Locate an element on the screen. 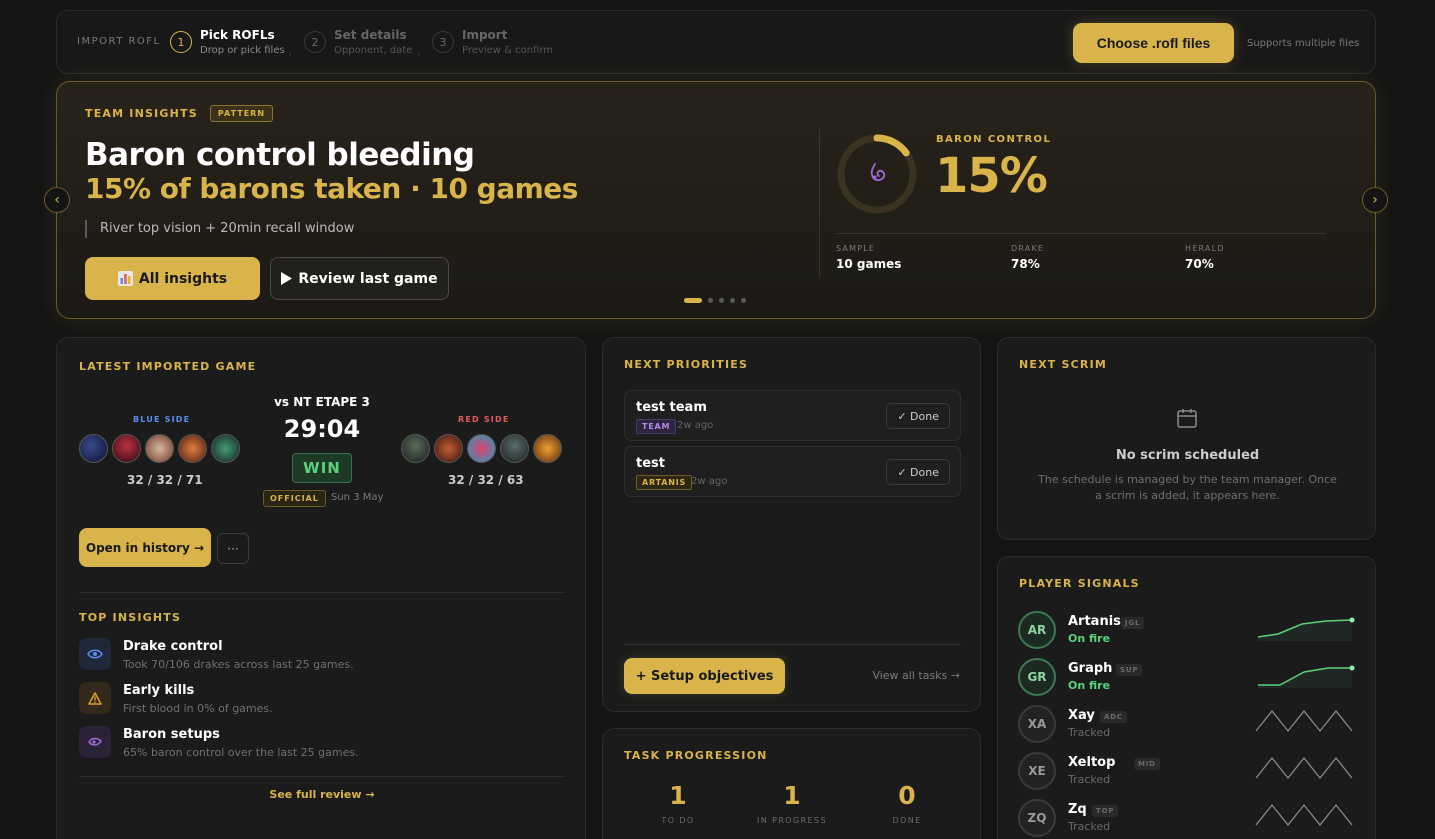 The width and height of the screenshot is (1435, 839). player-row-xay: XA Xay ADC Tracked is located at coordinates (1188, 725).